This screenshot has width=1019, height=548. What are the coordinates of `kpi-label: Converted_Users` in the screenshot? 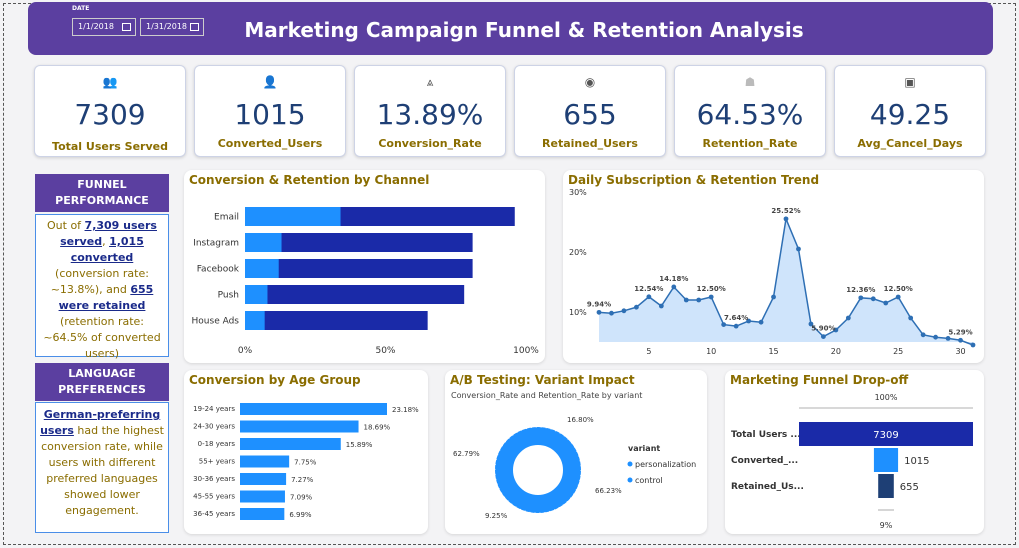 It's located at (270, 143).